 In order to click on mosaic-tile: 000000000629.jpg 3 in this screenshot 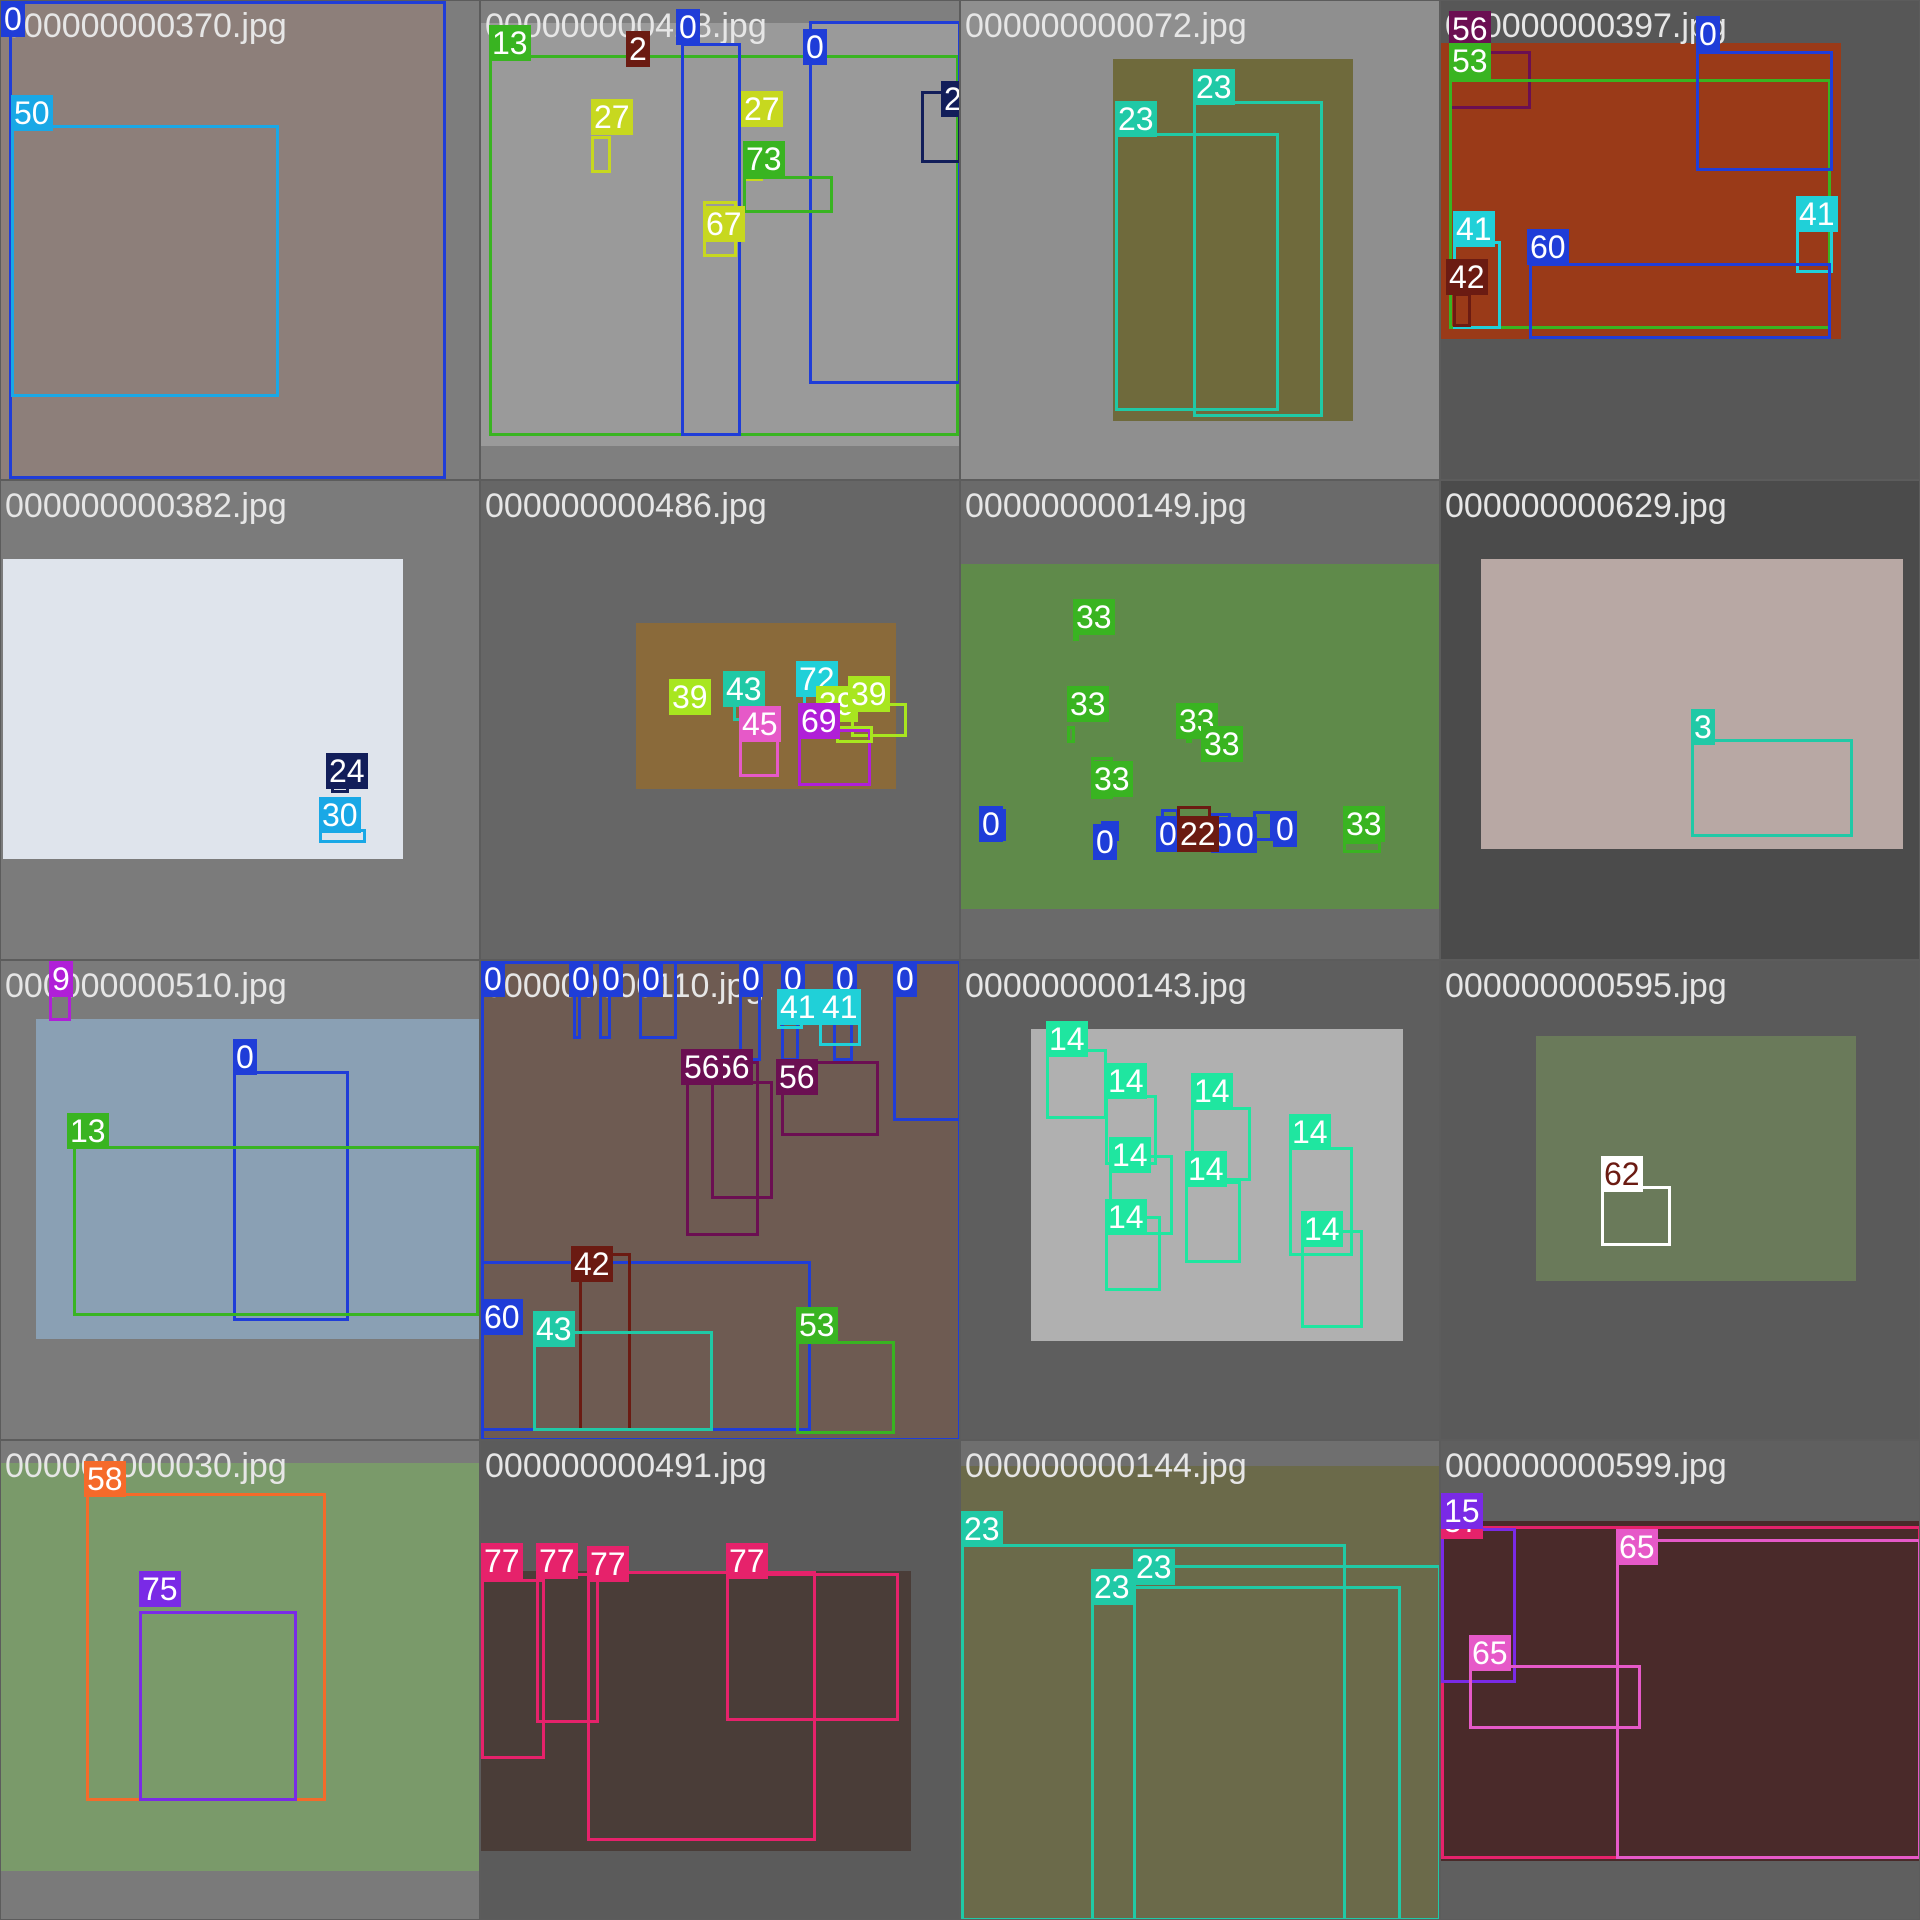, I will do `click(1680, 720)`.